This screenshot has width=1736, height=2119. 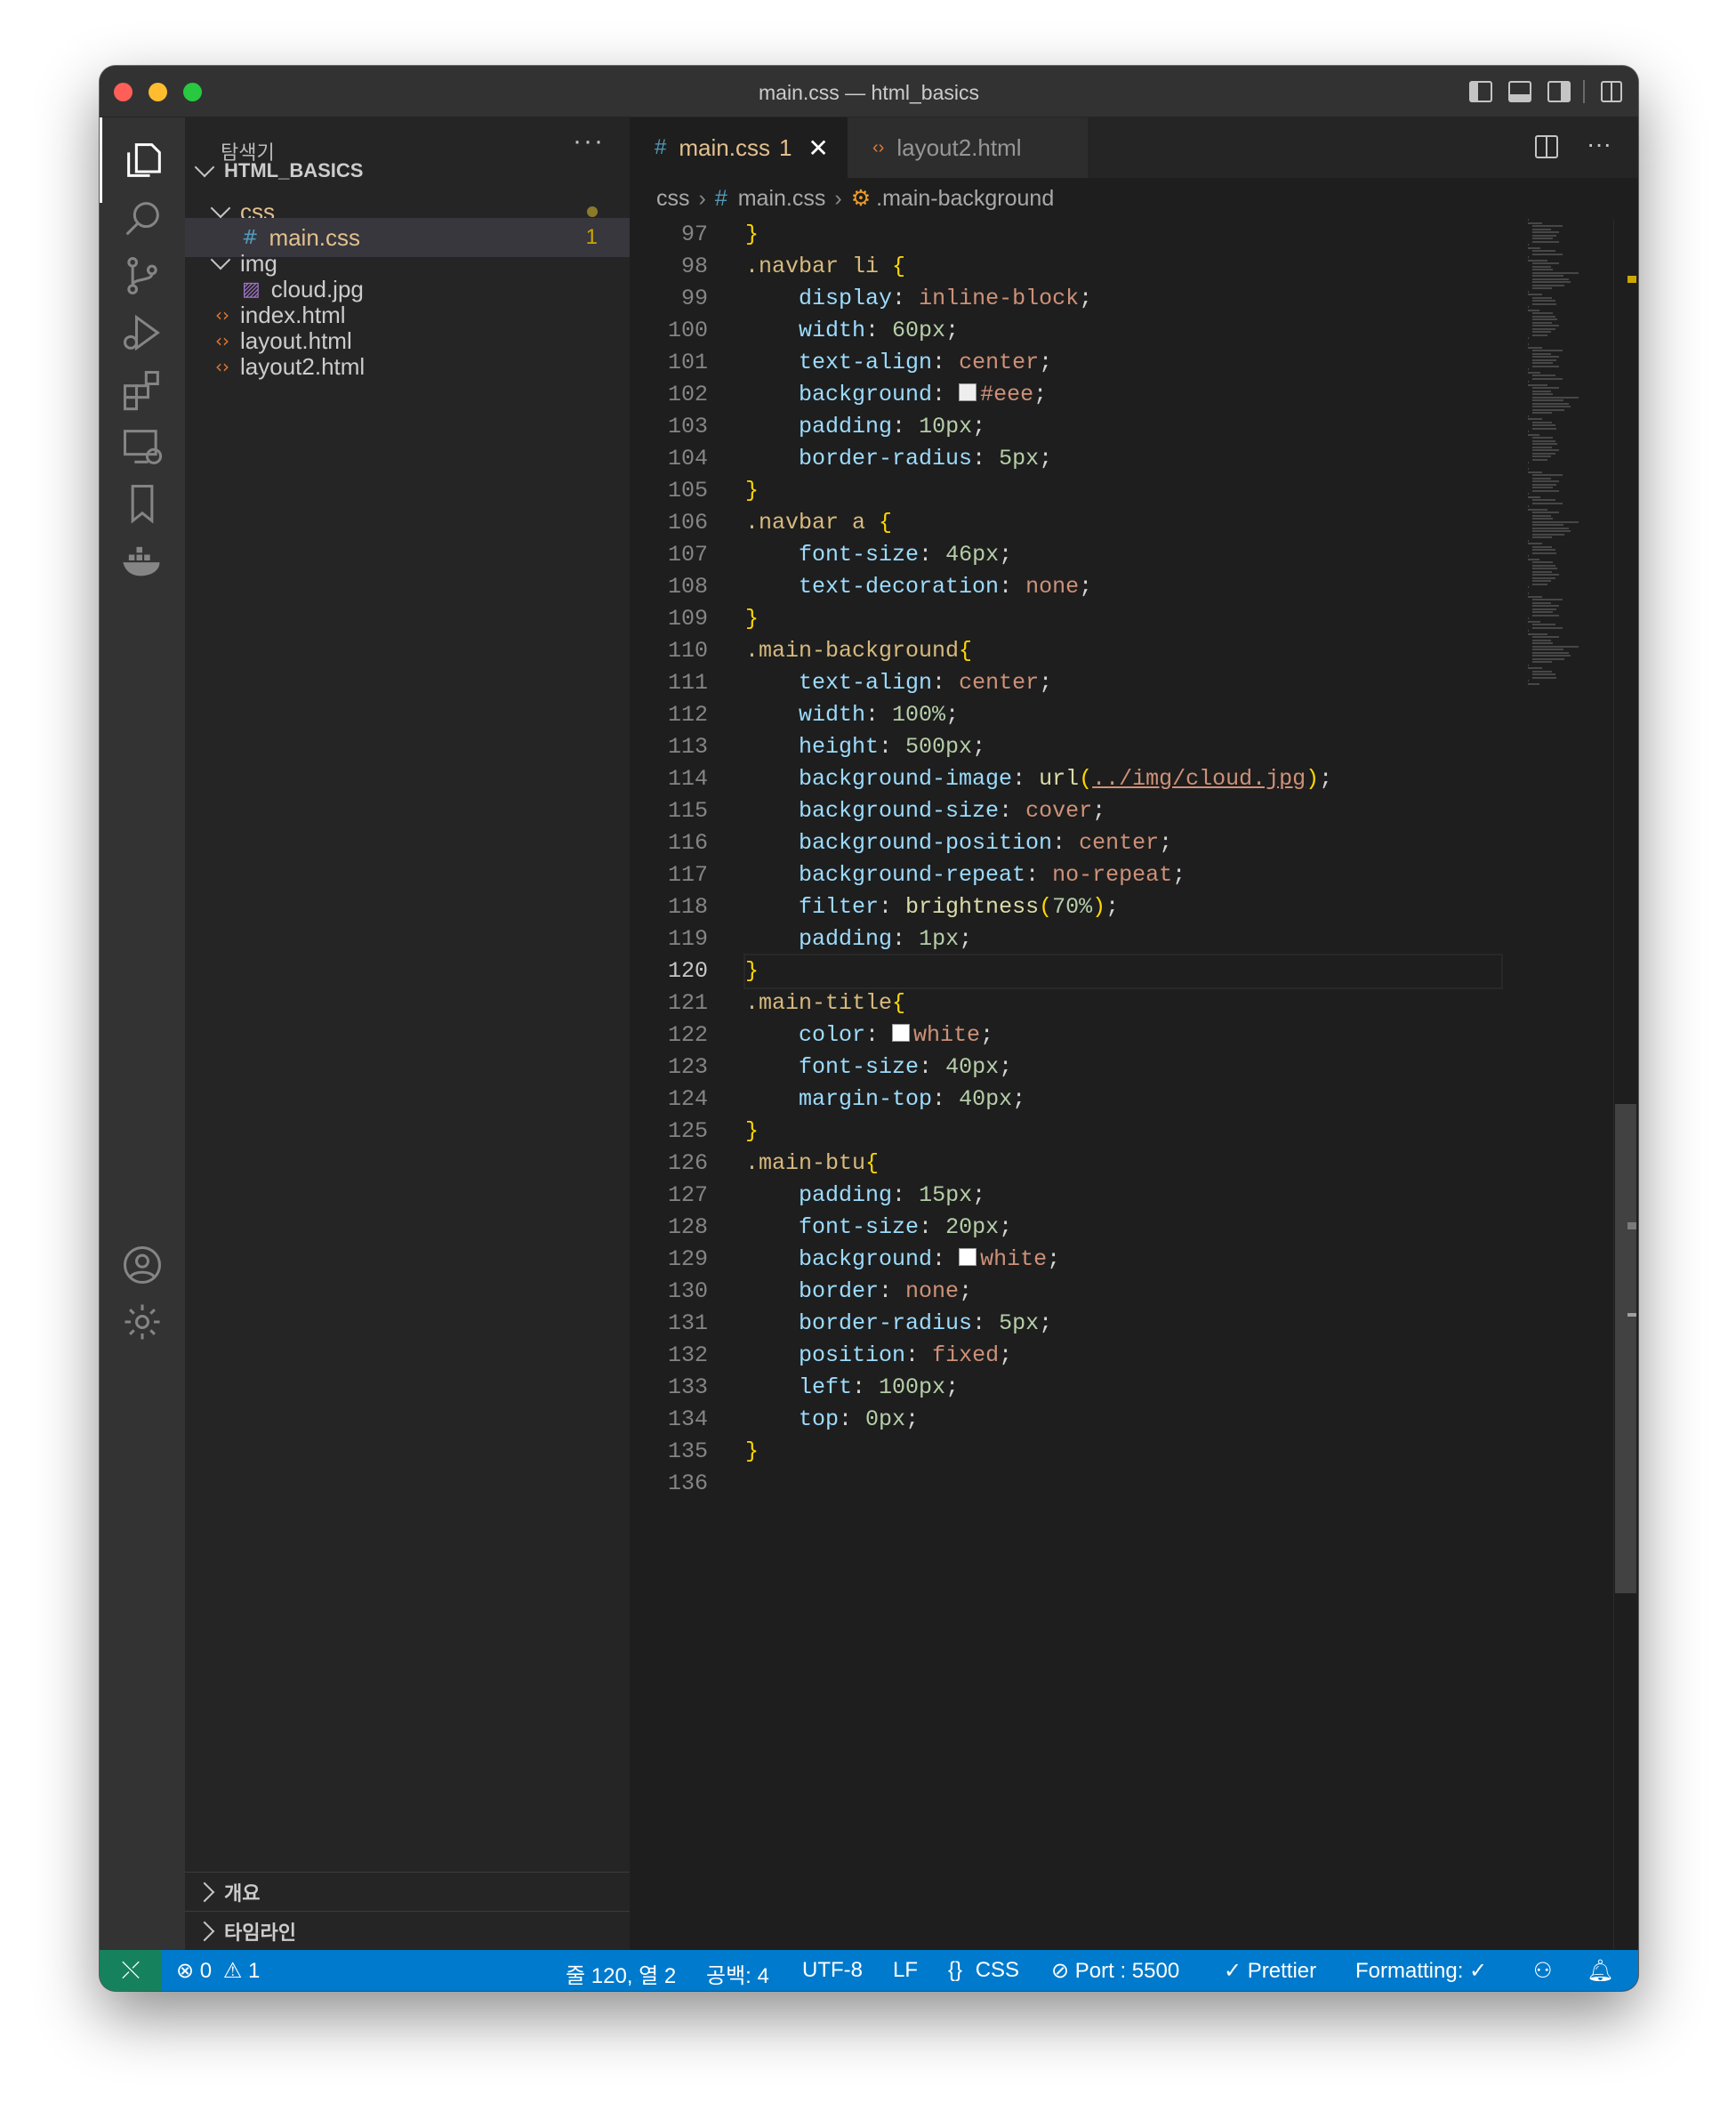 What do you see at coordinates (1123, 1260) in the screenshot?
I see `code-line: background: white;` at bounding box center [1123, 1260].